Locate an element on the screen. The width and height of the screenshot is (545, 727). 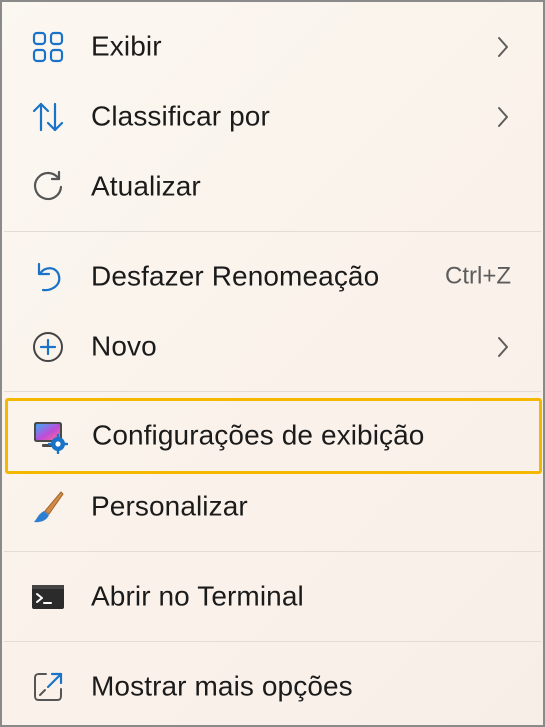
menu-item-classificar-por: Classificar por is located at coordinates (272, 117).